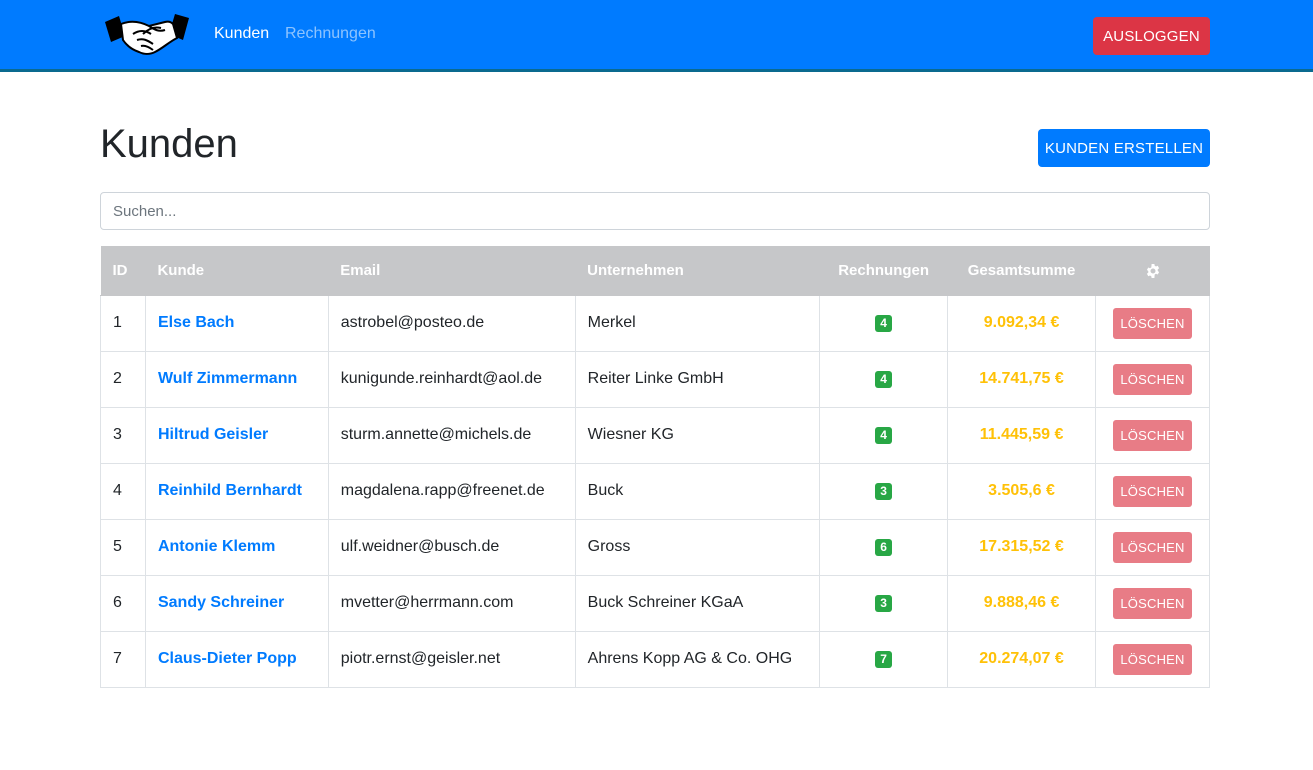  I want to click on top-navbar: Kunden Rechnungen AUSLOGGEN, so click(656, 36).